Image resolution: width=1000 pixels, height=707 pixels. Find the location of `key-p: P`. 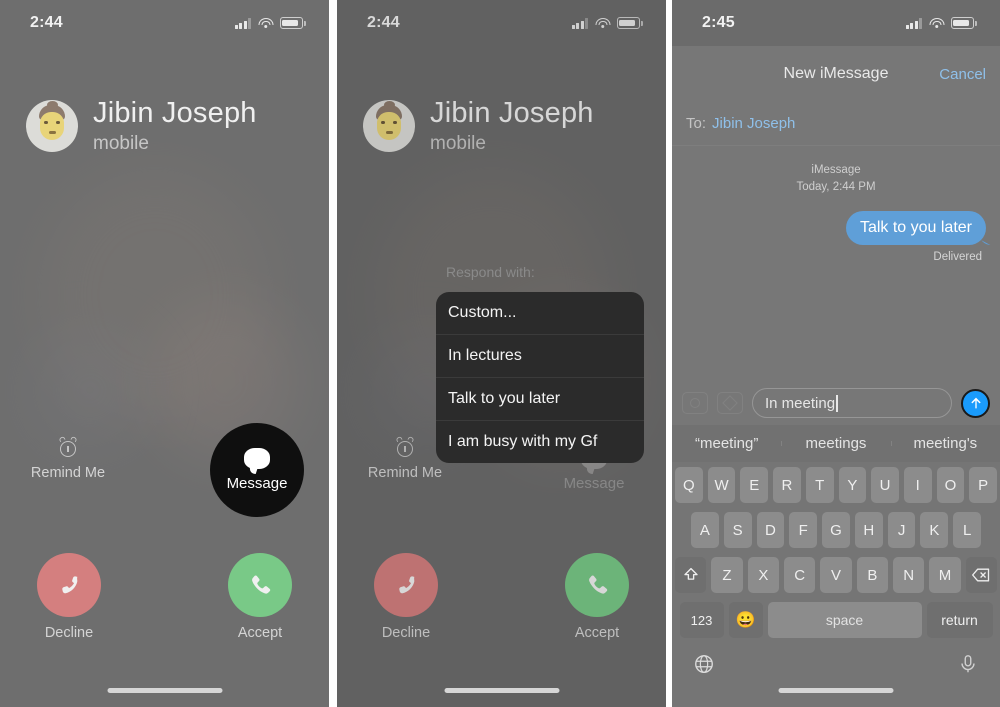

key-p: P is located at coordinates (983, 485).